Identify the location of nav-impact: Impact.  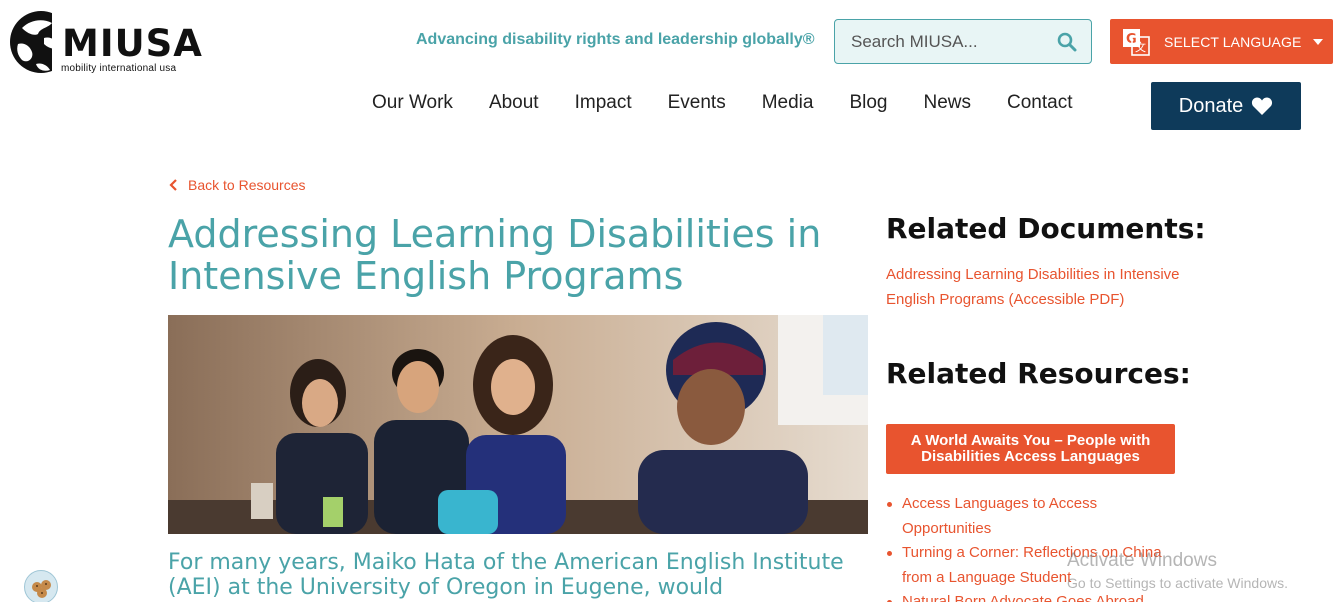
(603, 103).